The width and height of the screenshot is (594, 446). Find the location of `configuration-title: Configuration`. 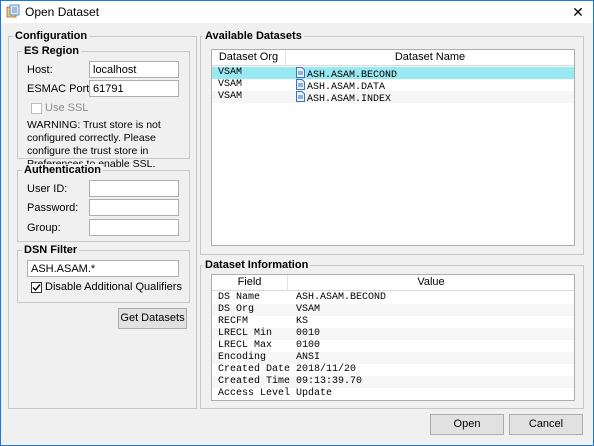

configuration-title: Configuration is located at coordinates (51, 36).